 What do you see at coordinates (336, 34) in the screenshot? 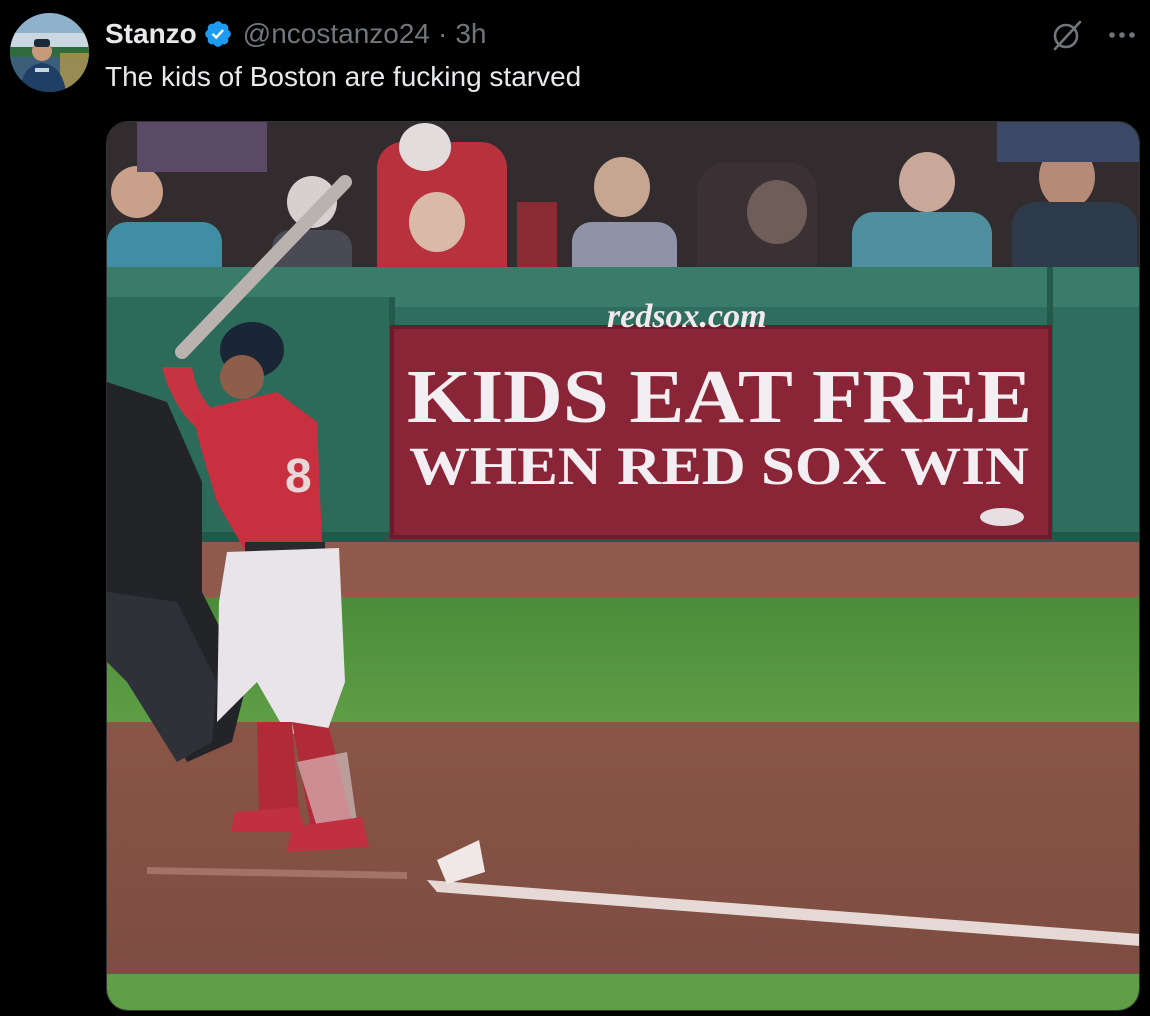
I see `user-handle: @ncostanzo24` at bounding box center [336, 34].